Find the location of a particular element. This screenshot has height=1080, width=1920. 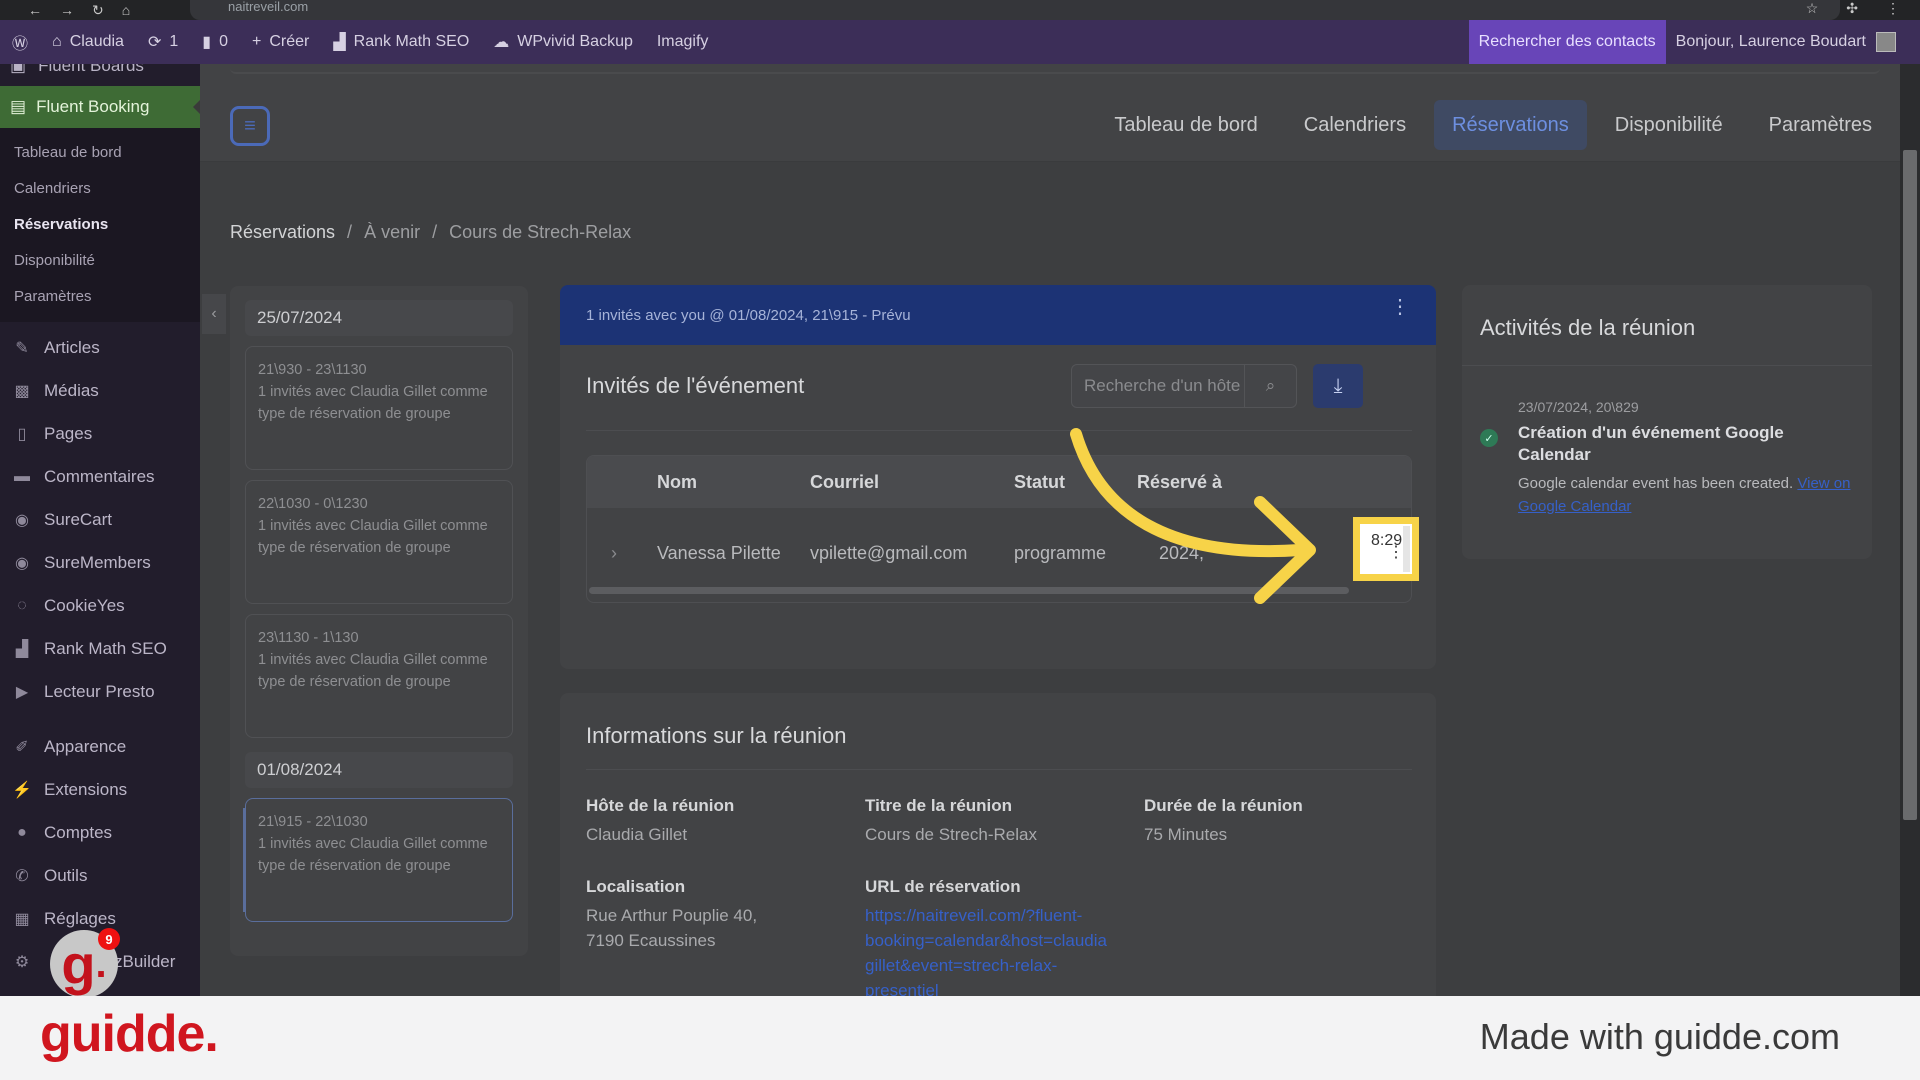

imagify-link: Imagify is located at coordinates (683, 42).